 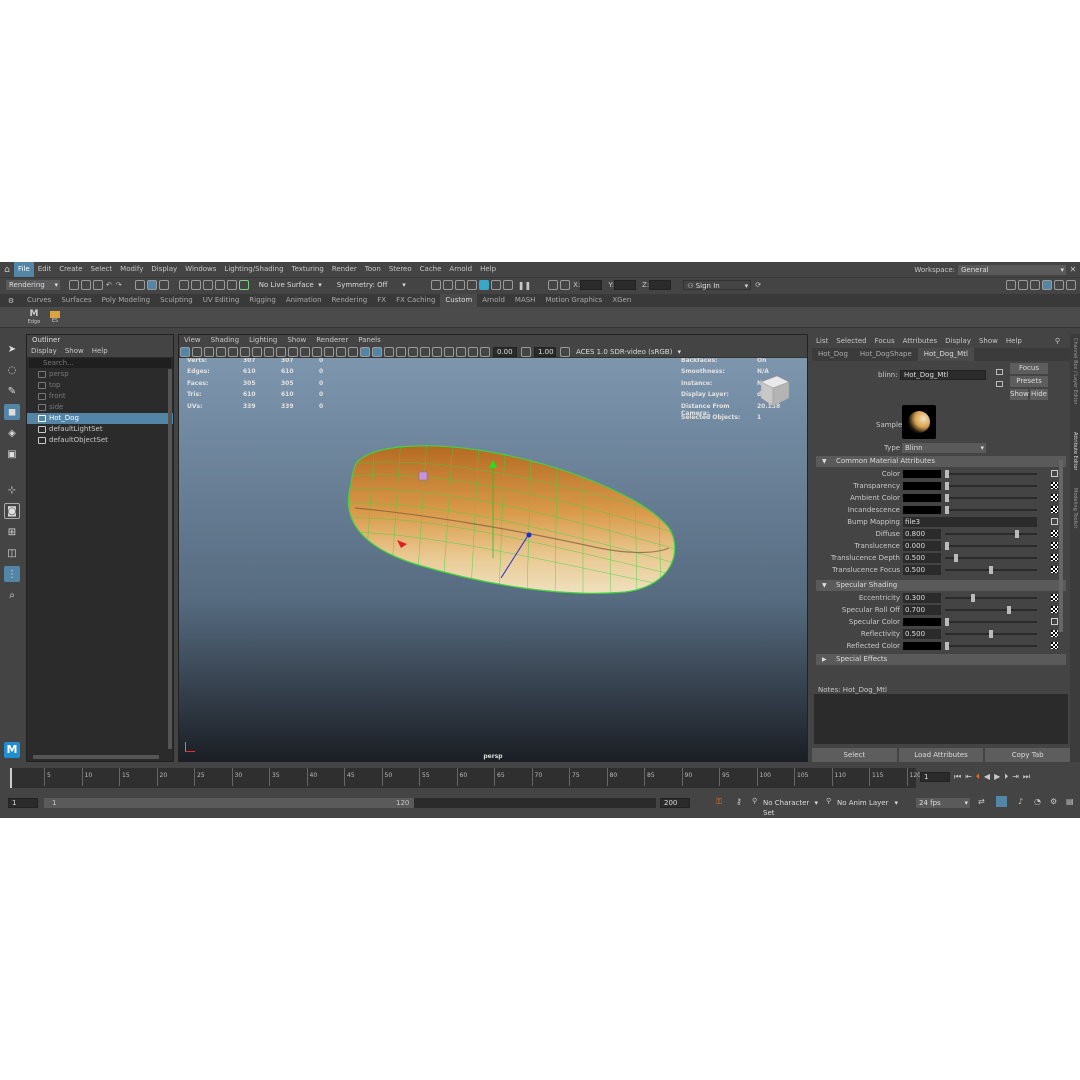 I want to click on notes-field, so click(x=941, y=719).